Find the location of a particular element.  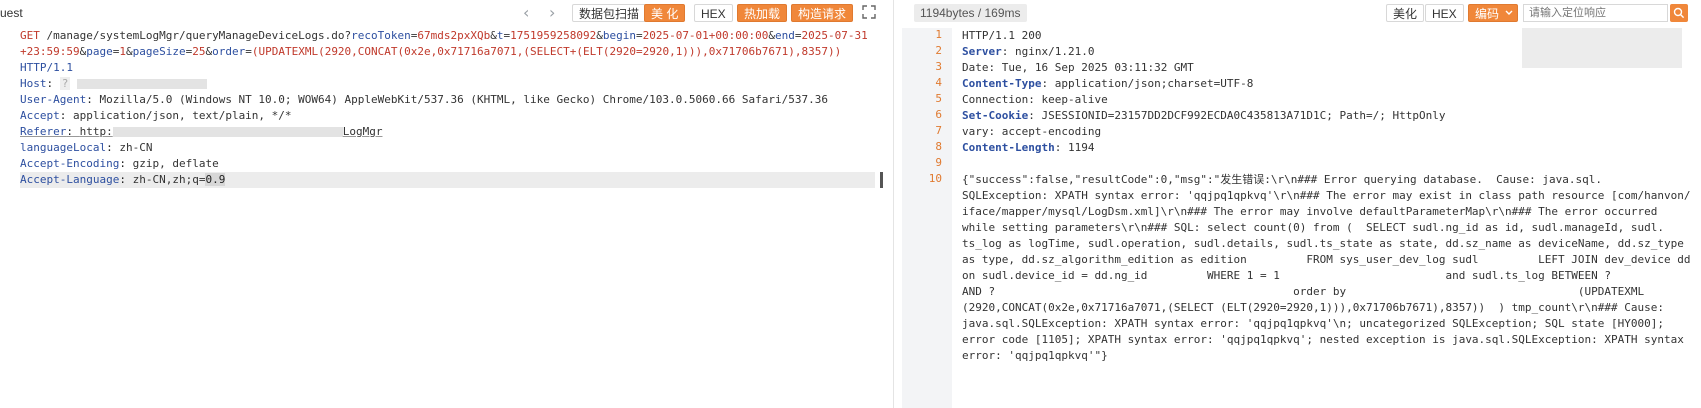

packet-scan-button: 数据包扫描 is located at coordinates (609, 13).